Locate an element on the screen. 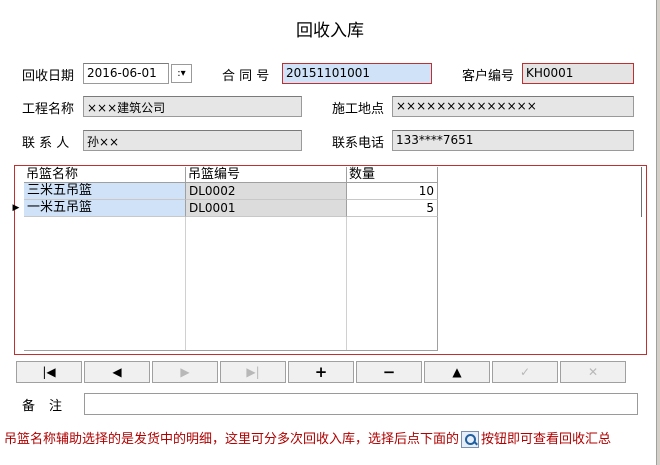 This screenshot has width=660, height=465. delete-record-button: − is located at coordinates (389, 372).